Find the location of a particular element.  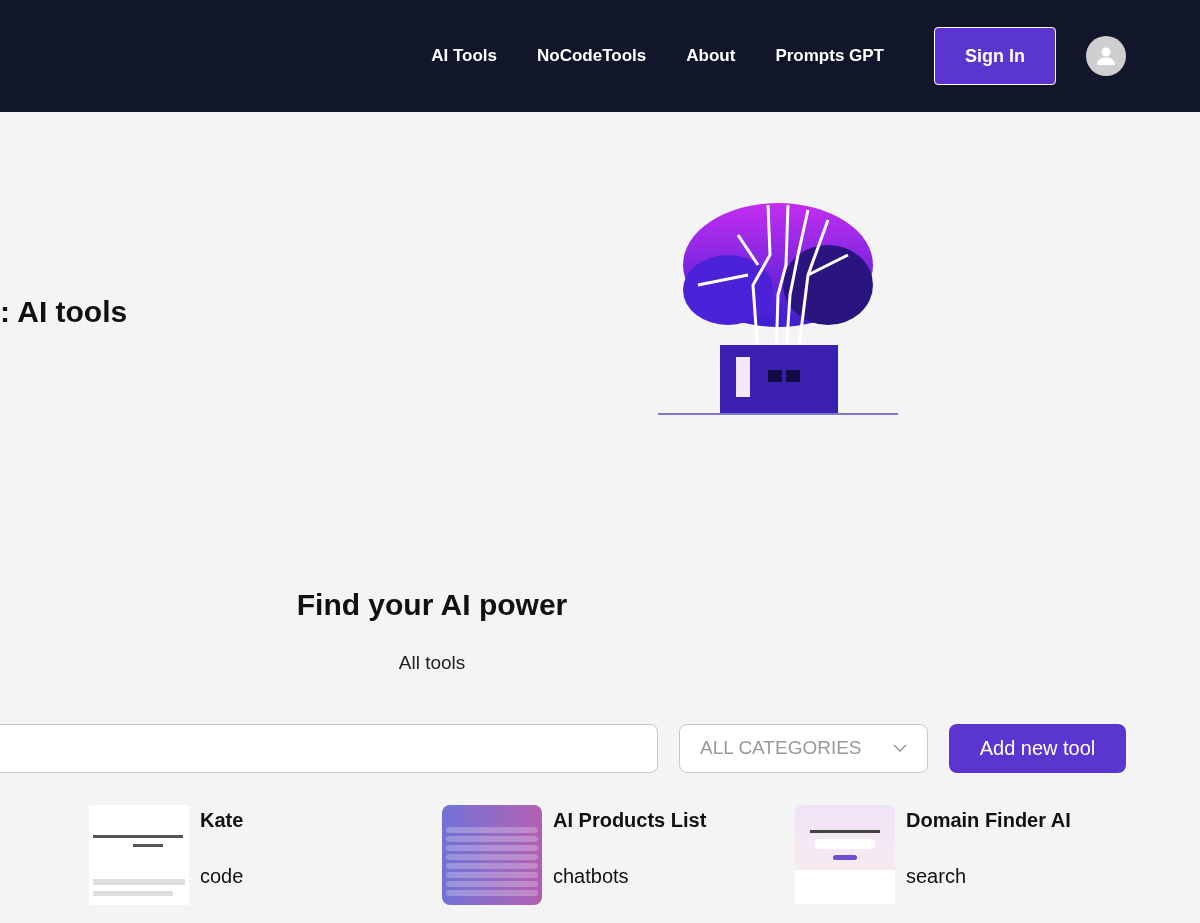

tool-name: Kate is located at coordinates (305, 819).